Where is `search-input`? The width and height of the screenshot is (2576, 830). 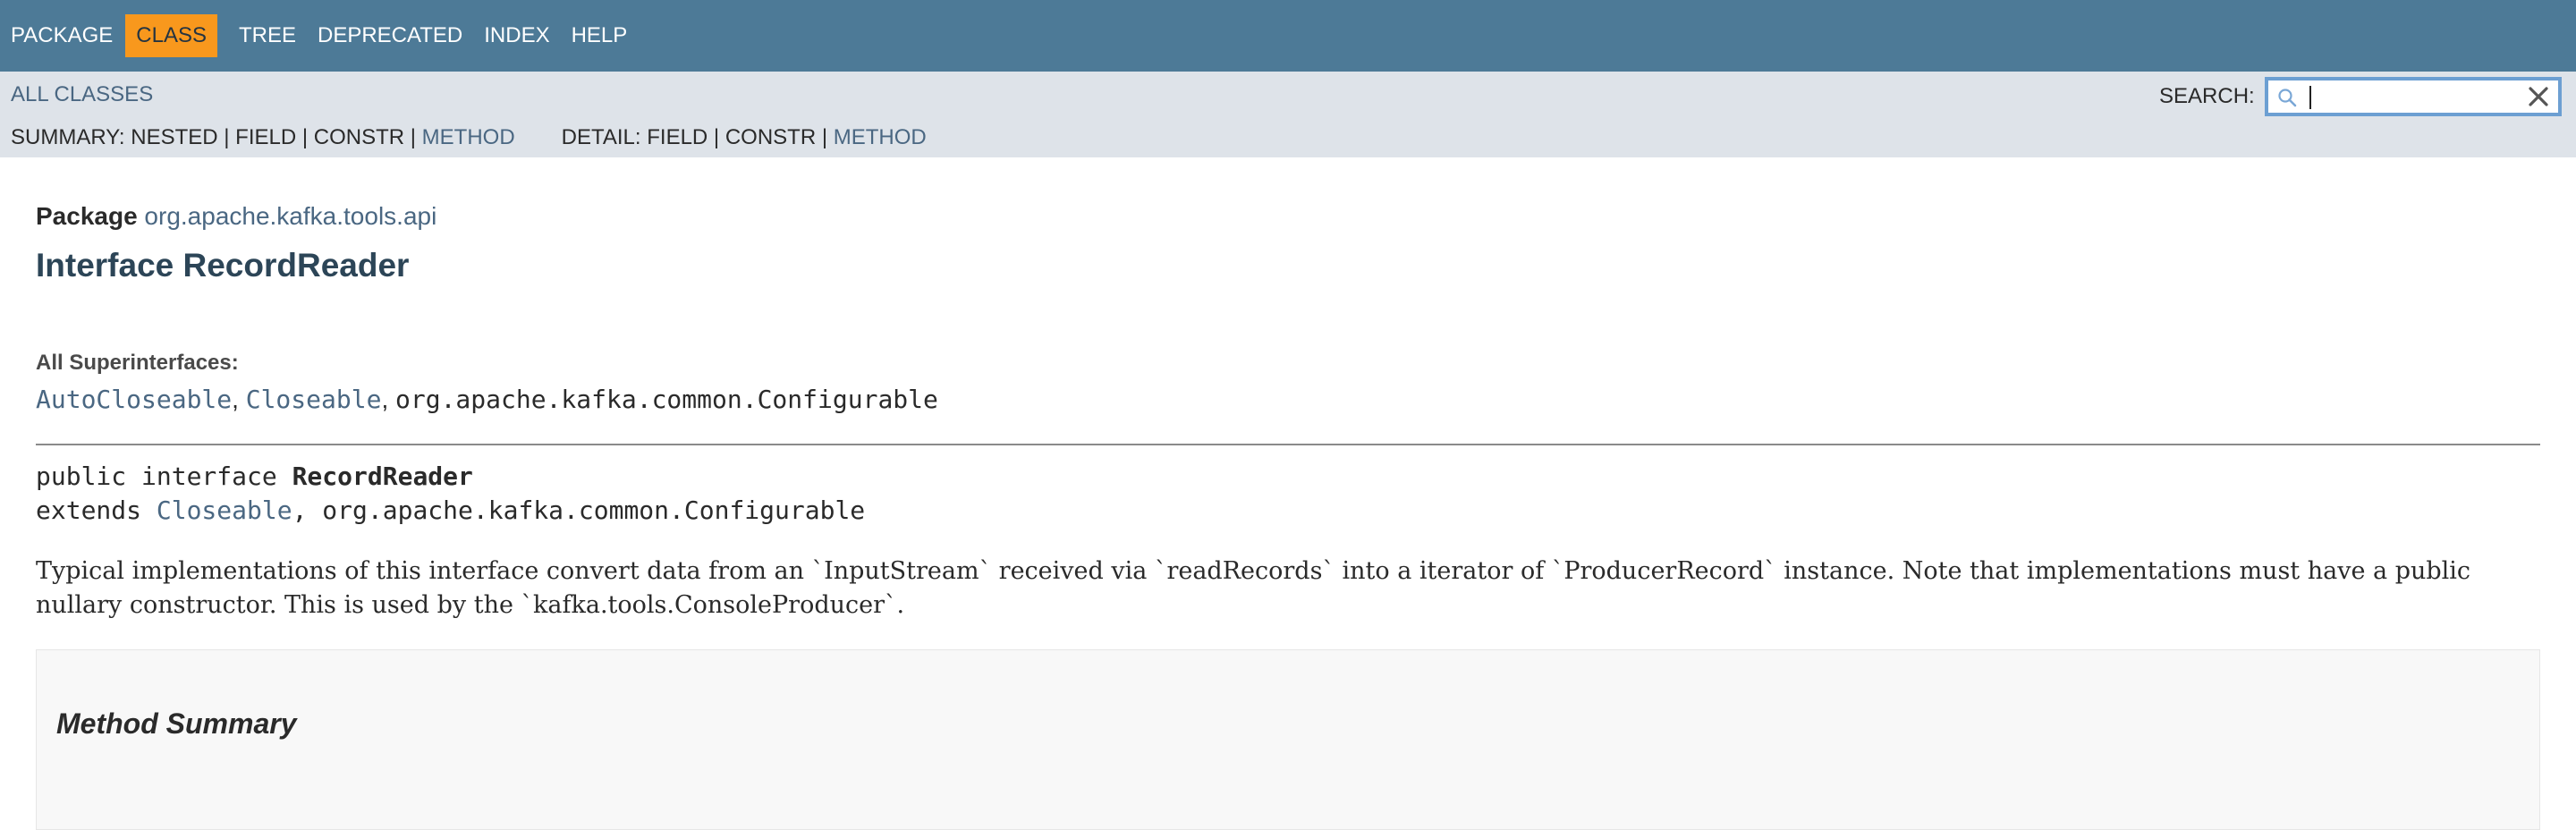 search-input is located at coordinates (2412, 96).